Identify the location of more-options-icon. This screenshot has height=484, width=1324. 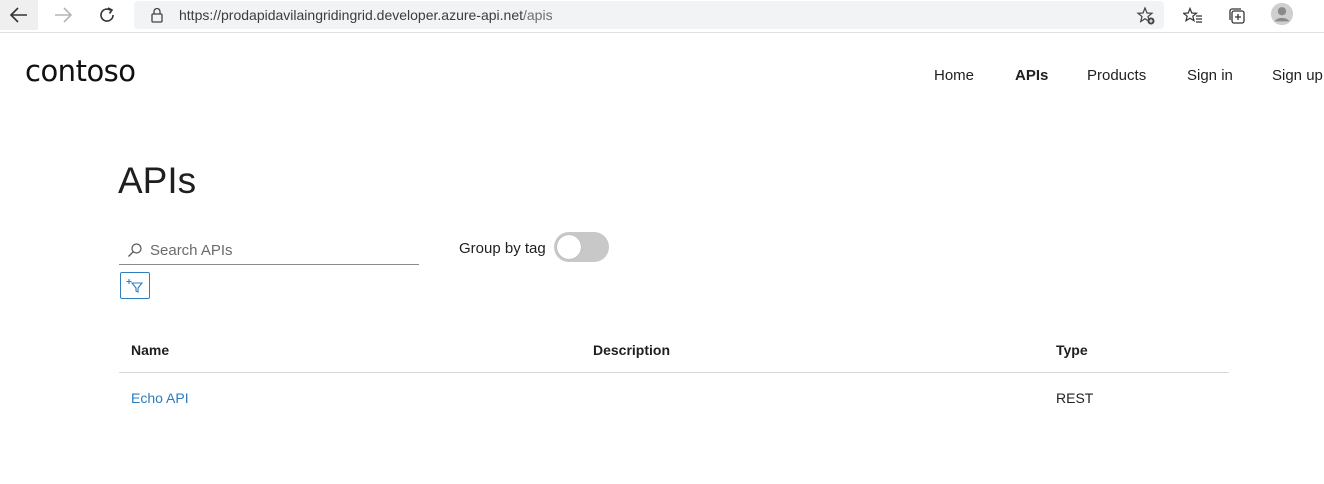
(1318, 16).